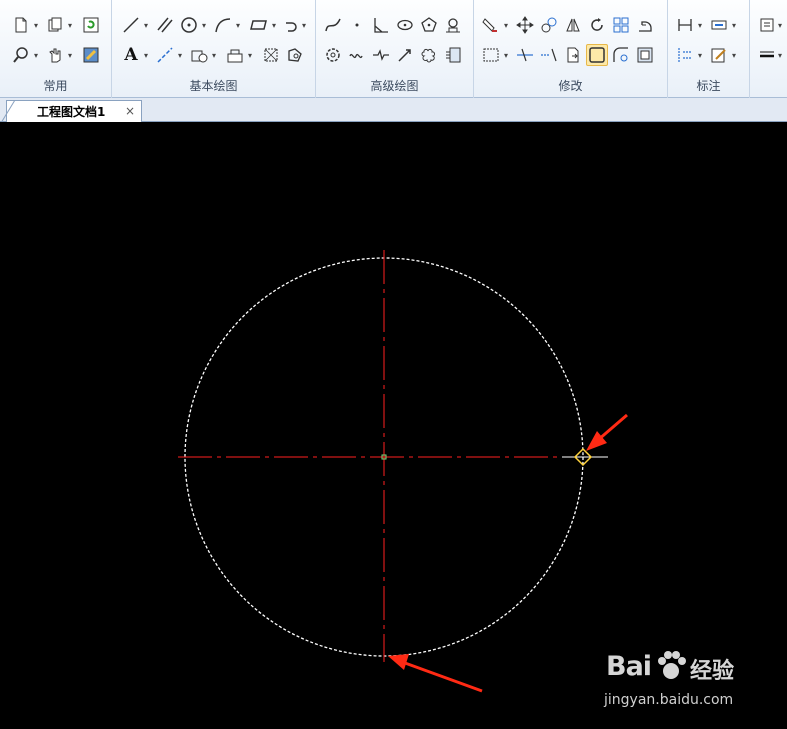 The width and height of the screenshot is (787, 729). What do you see at coordinates (206, 26) in the screenshot?
I see `circle-dropdown-icon: ▾` at bounding box center [206, 26].